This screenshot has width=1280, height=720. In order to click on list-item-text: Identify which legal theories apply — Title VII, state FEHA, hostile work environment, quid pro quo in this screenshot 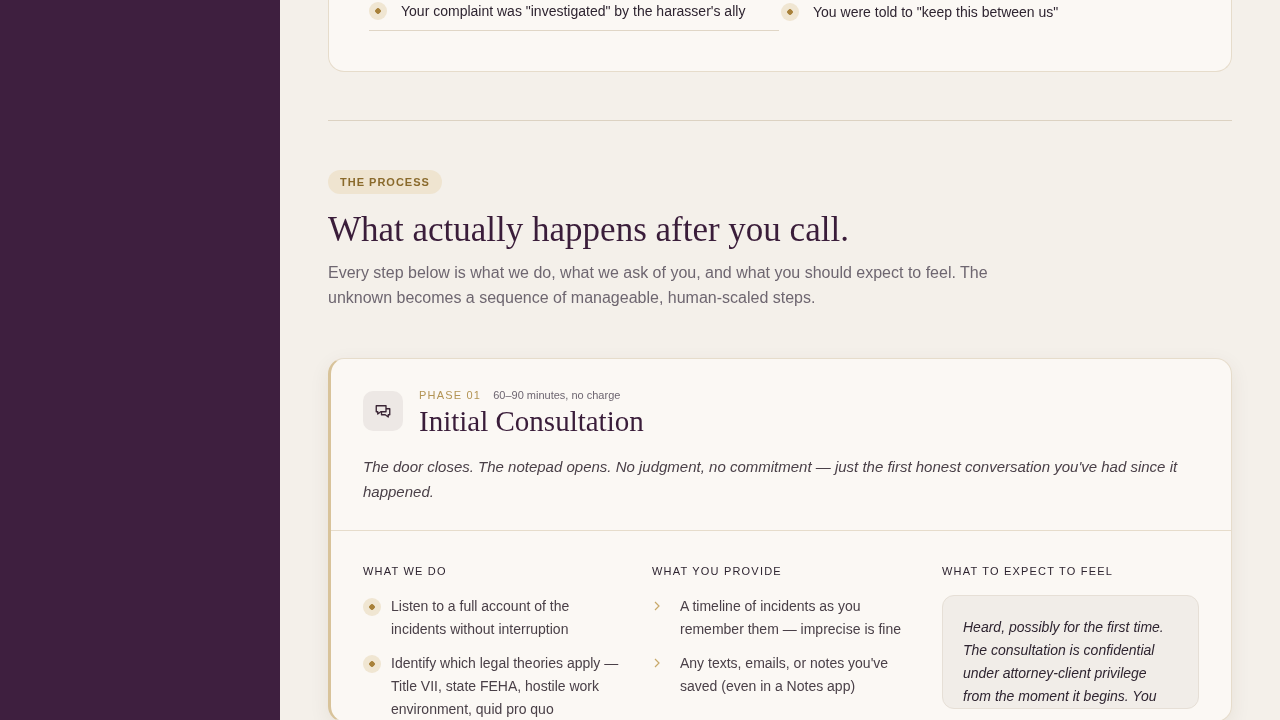, I will do `click(505, 686)`.